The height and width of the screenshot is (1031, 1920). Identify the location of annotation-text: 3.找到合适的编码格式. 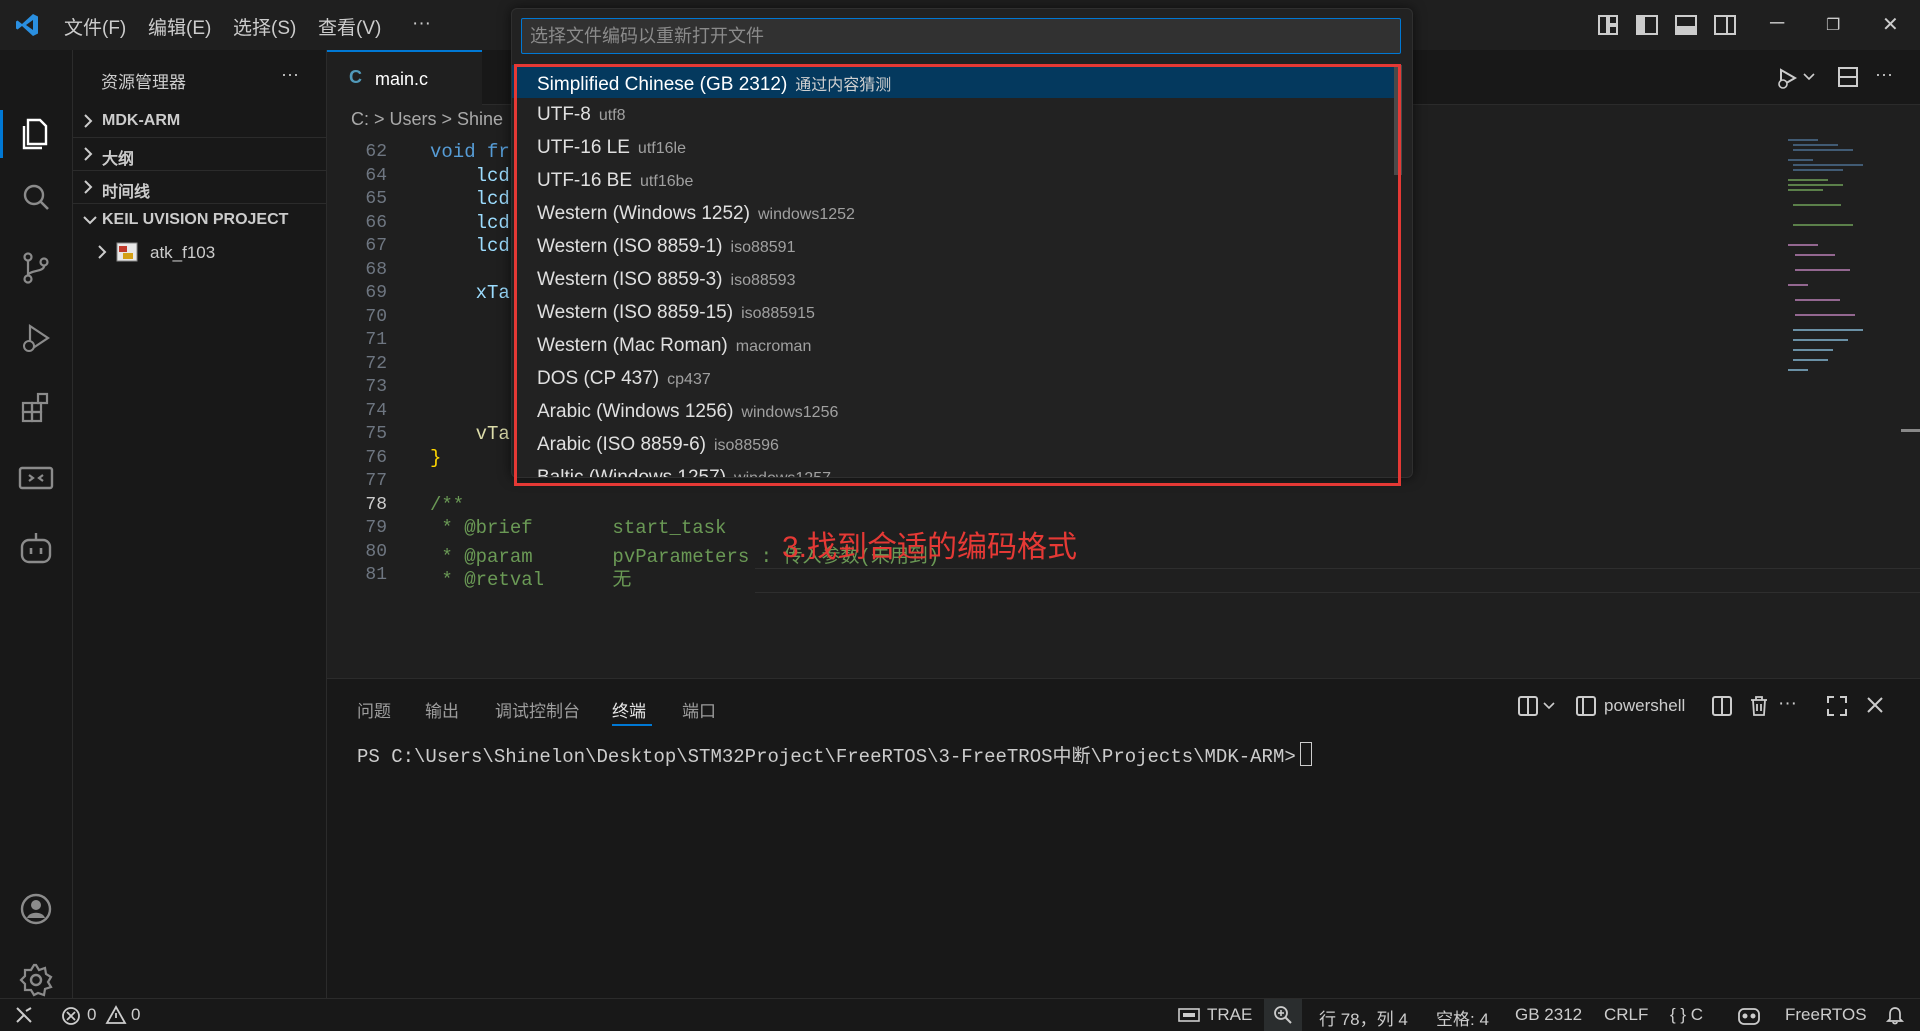
(930, 547).